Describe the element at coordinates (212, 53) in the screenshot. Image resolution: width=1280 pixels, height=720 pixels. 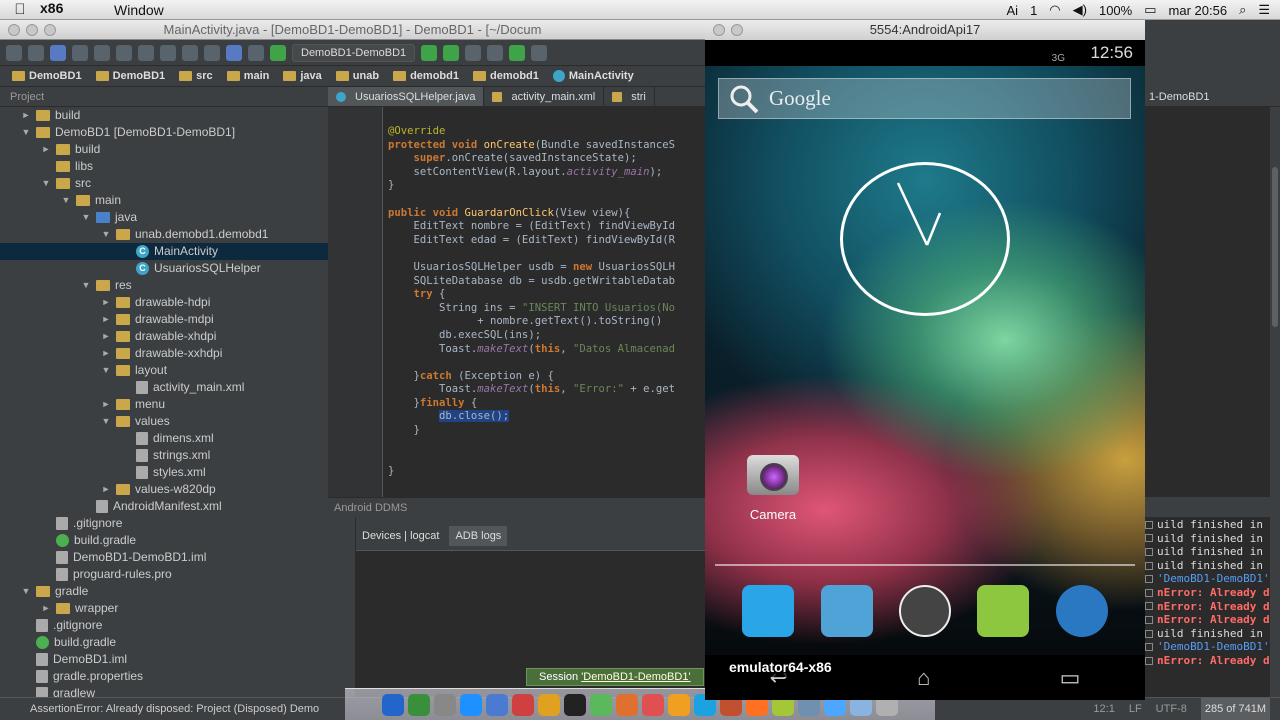
I see `replace-icon` at that location.